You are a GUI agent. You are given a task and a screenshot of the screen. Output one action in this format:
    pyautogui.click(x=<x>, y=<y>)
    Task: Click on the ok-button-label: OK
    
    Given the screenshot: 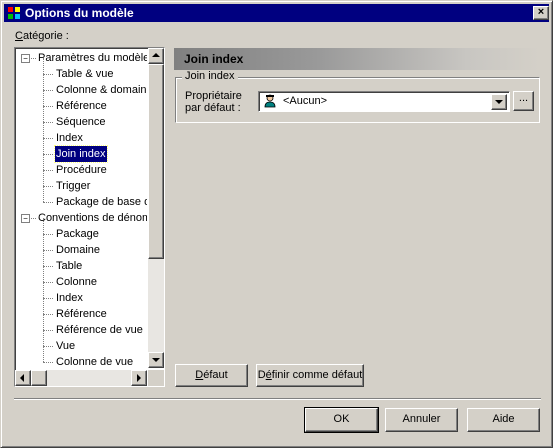 What is the action you would take?
    pyautogui.click(x=341, y=419)
    